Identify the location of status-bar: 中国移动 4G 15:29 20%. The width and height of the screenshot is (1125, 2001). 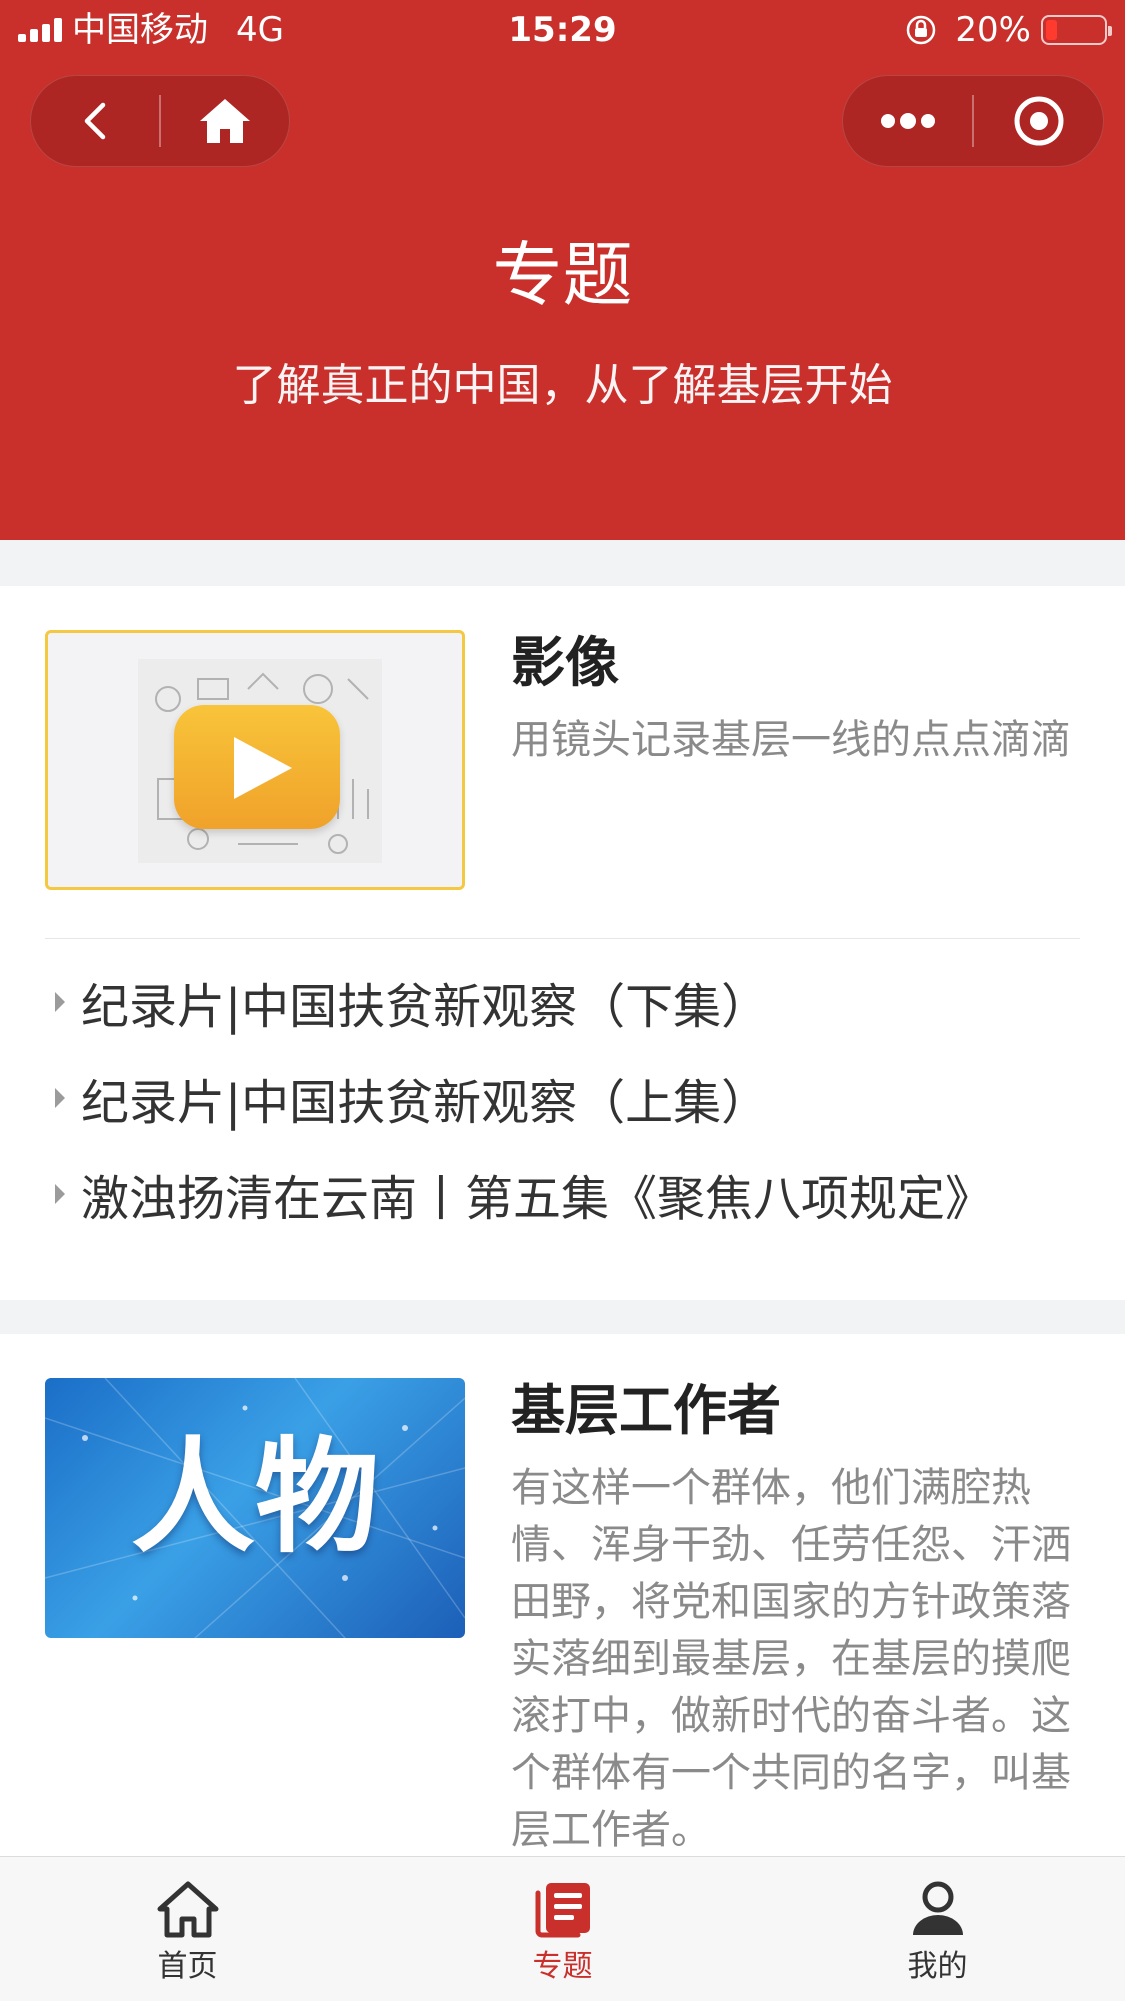
(562, 31).